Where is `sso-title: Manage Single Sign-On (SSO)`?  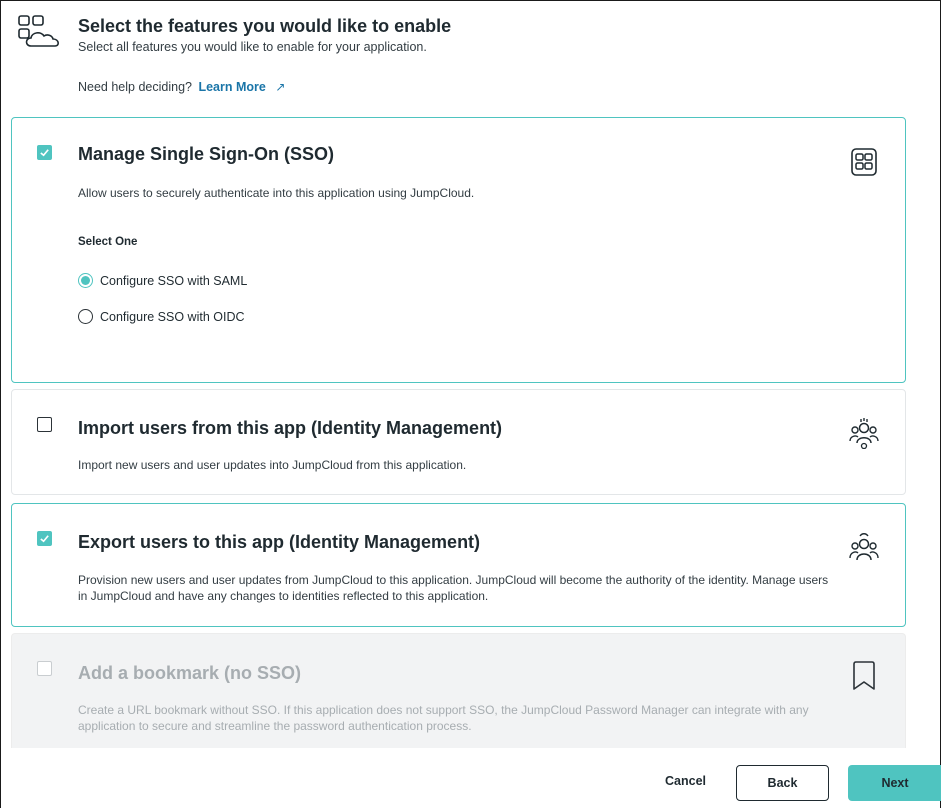
sso-title: Manage Single Sign-On (SSO) is located at coordinates (206, 154).